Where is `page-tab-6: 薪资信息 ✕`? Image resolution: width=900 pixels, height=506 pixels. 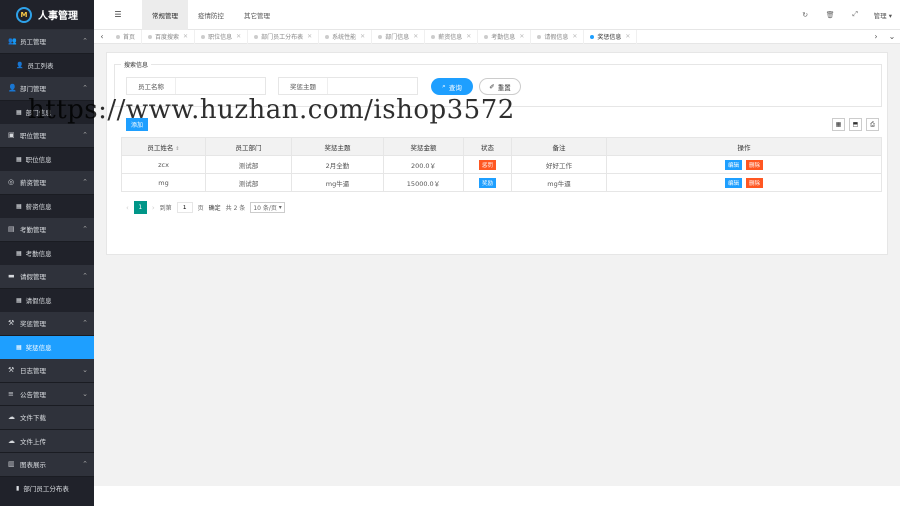
page-tab-6: 薪资信息 ✕ is located at coordinates (452, 36).